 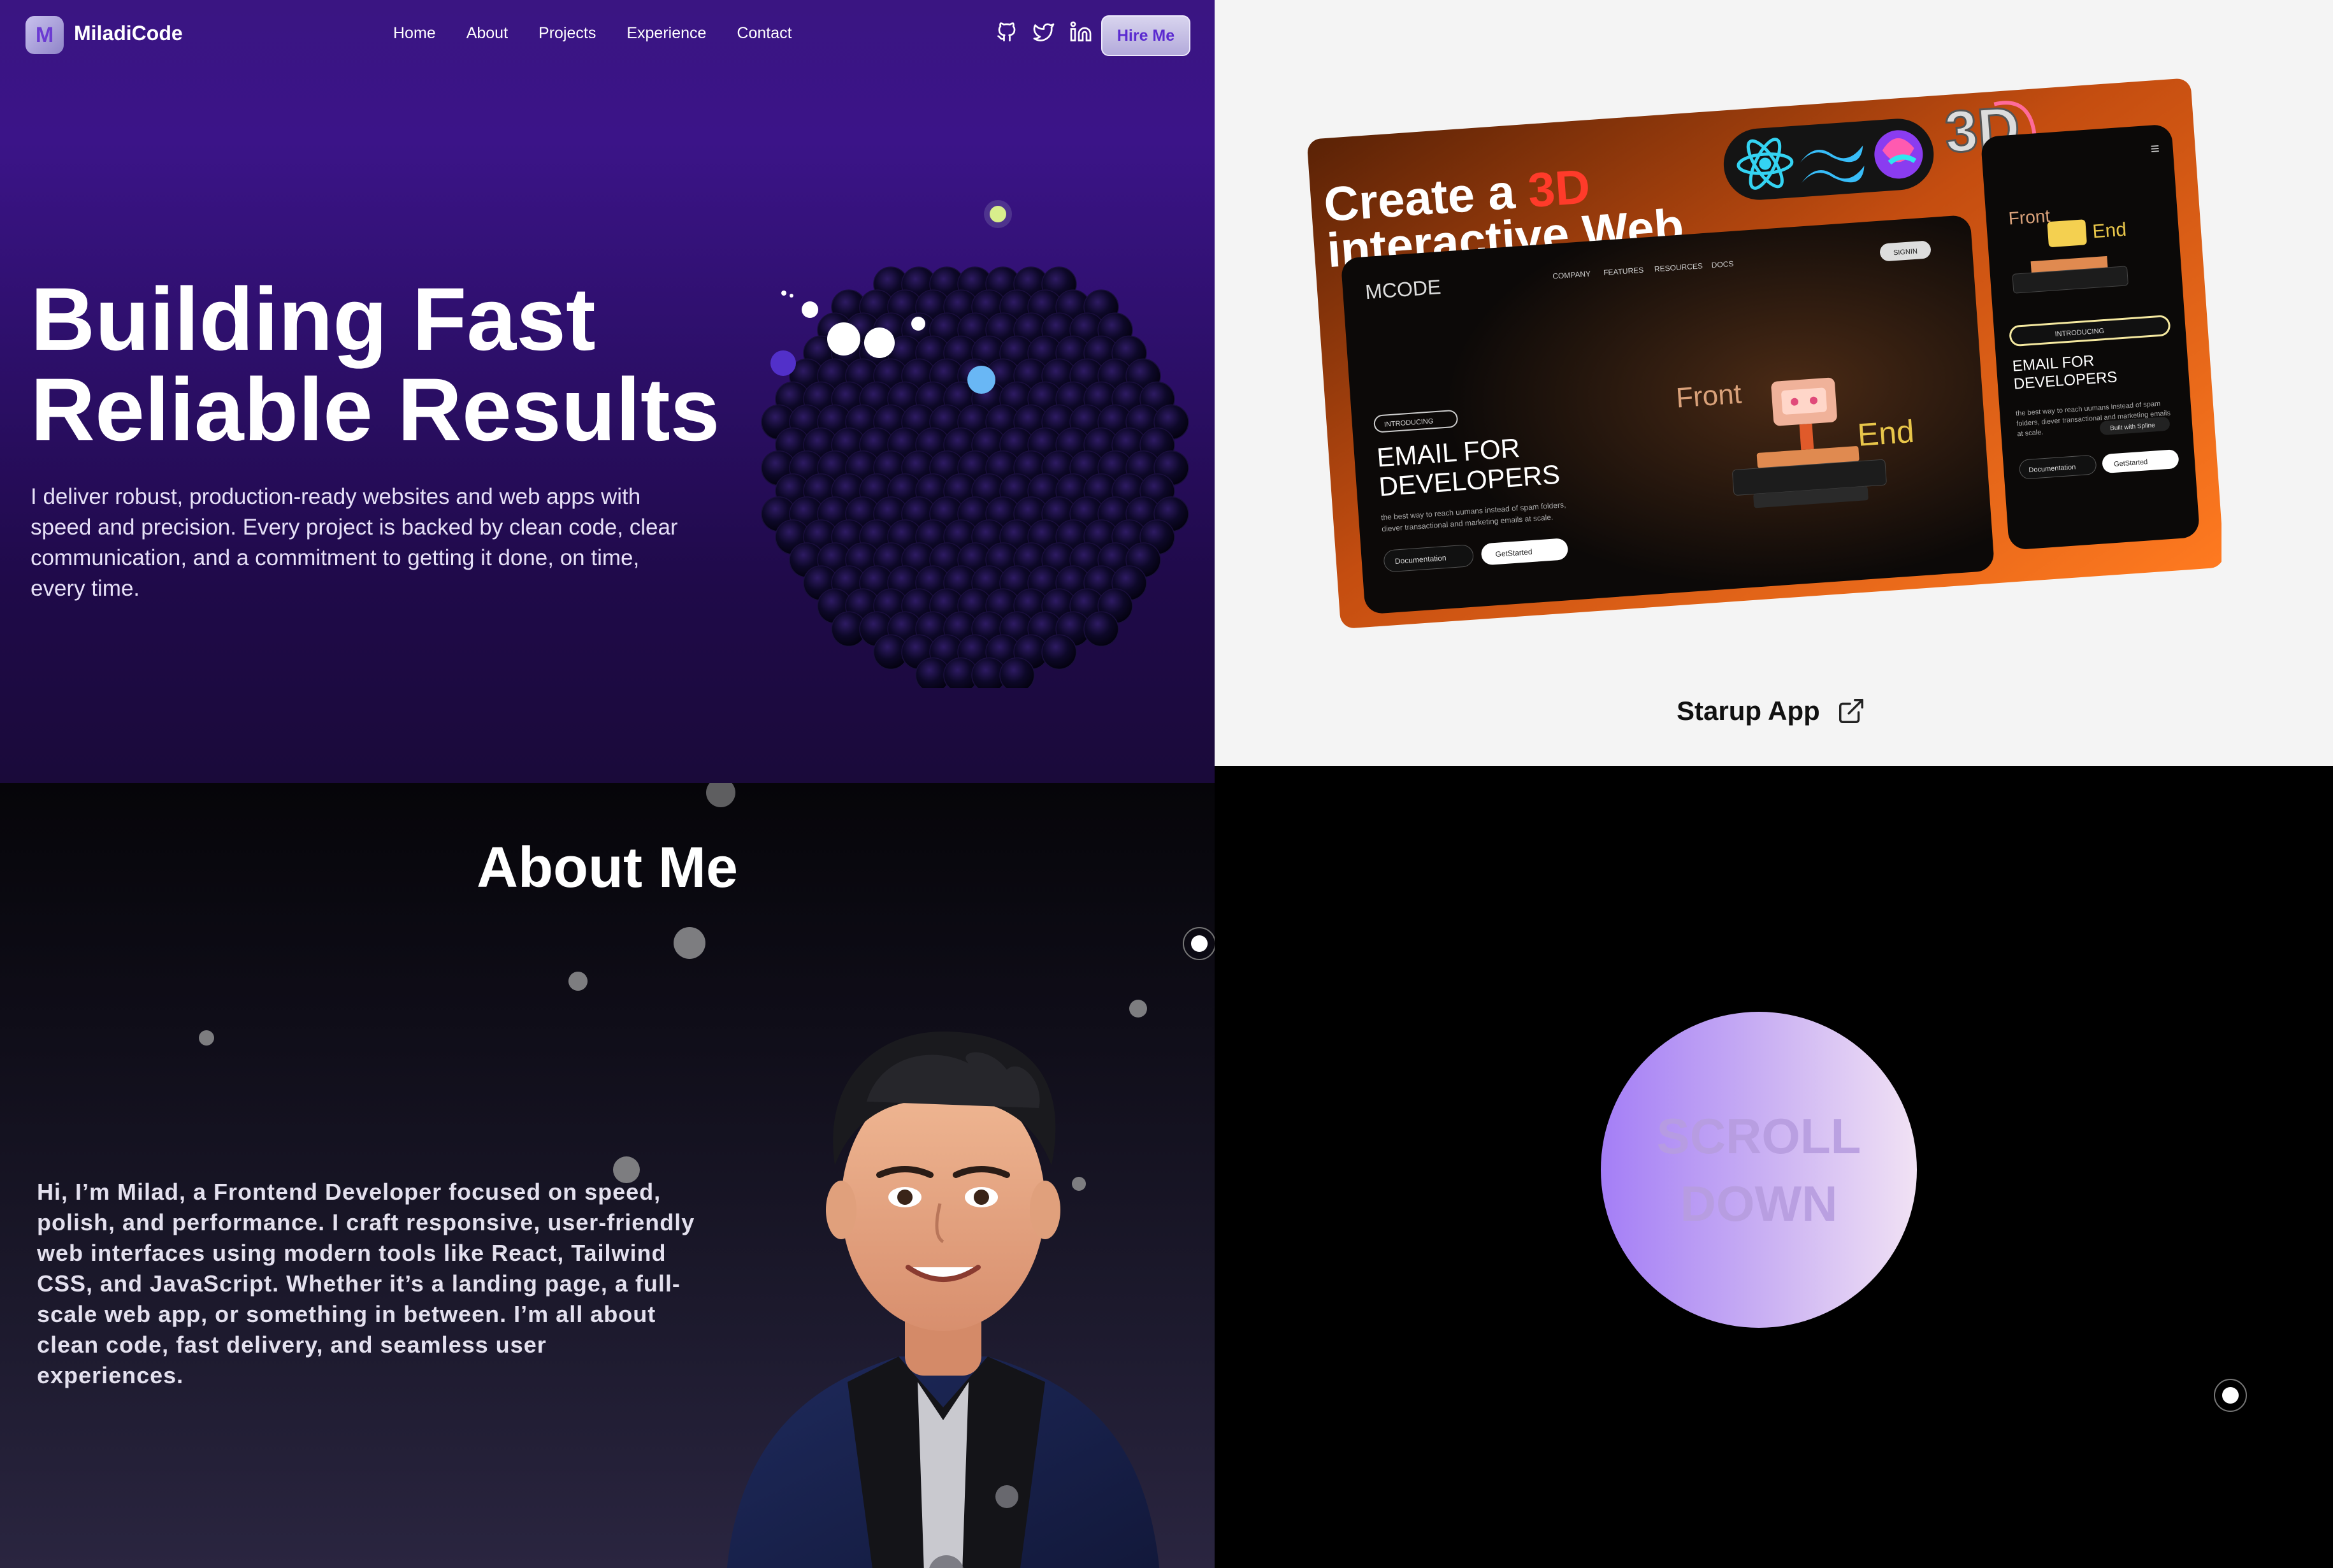 What do you see at coordinates (414, 33) in the screenshot?
I see `nav-link-home: Home` at bounding box center [414, 33].